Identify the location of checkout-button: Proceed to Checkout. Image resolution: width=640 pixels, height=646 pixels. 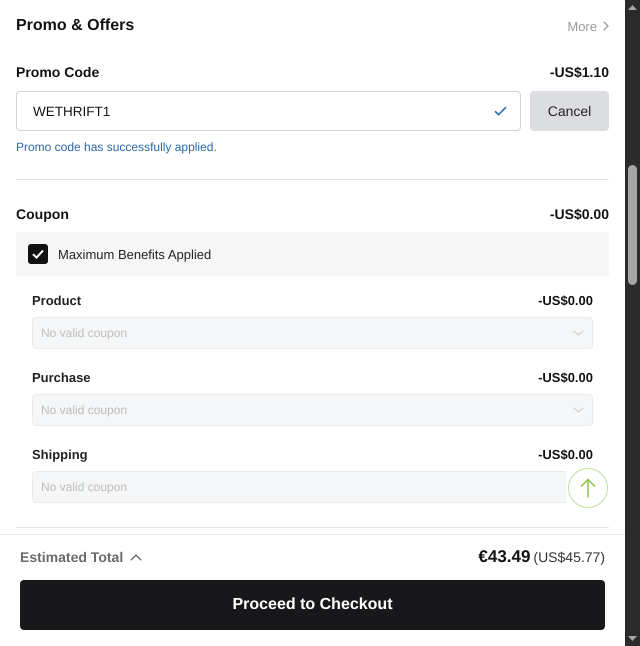
(312, 605).